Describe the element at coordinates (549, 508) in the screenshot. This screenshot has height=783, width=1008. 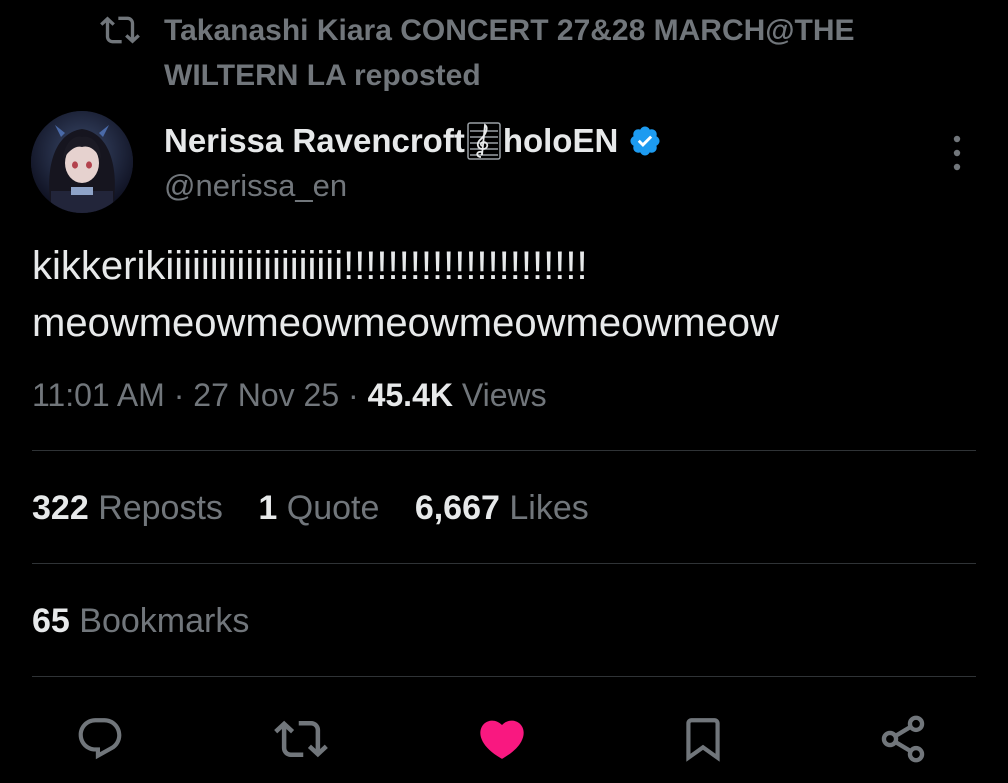
I see `likes-label: Likes` at that location.